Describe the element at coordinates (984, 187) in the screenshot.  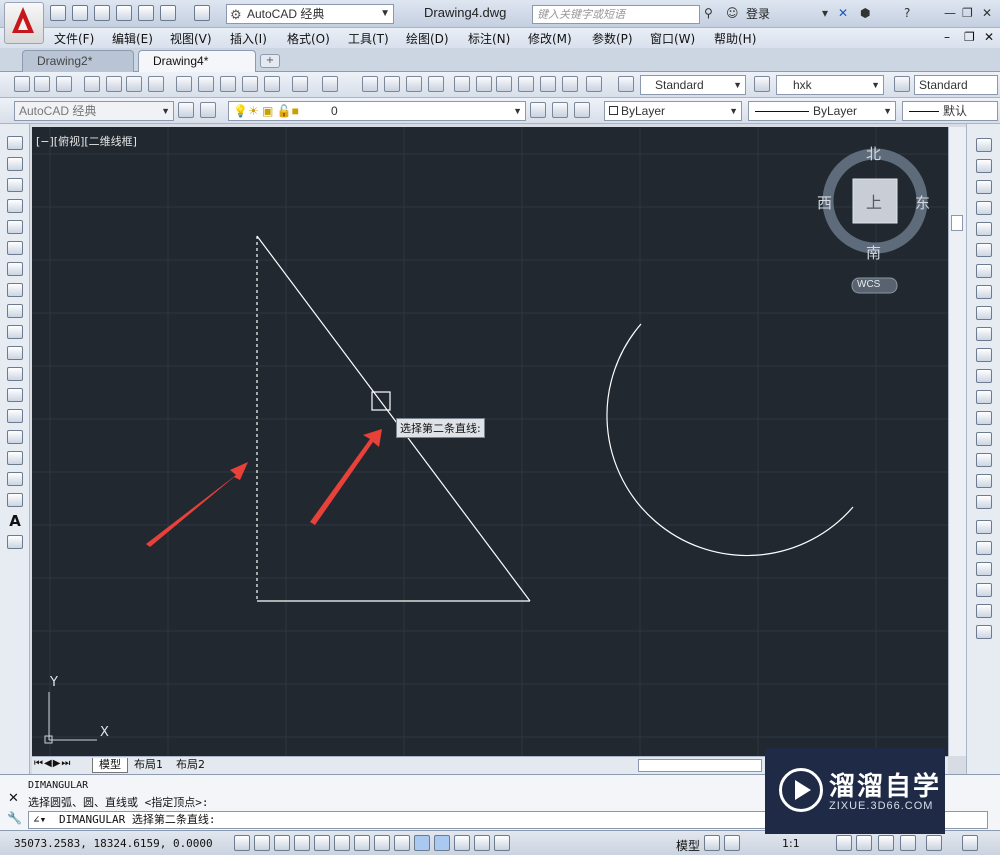
I see `mirror-icon` at that location.